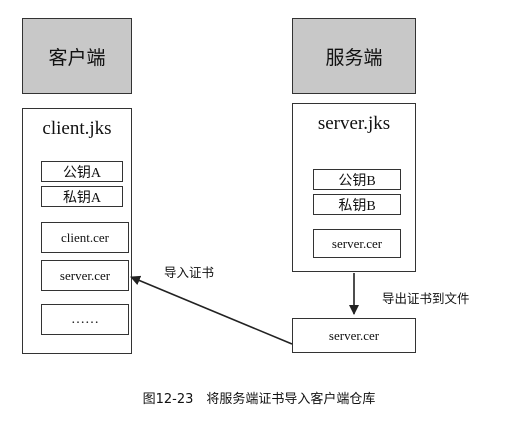 The height and width of the screenshot is (422, 518). I want to click on figure-caption: 图12-23 将服务端证书导入客户端仓库, so click(259, 399).